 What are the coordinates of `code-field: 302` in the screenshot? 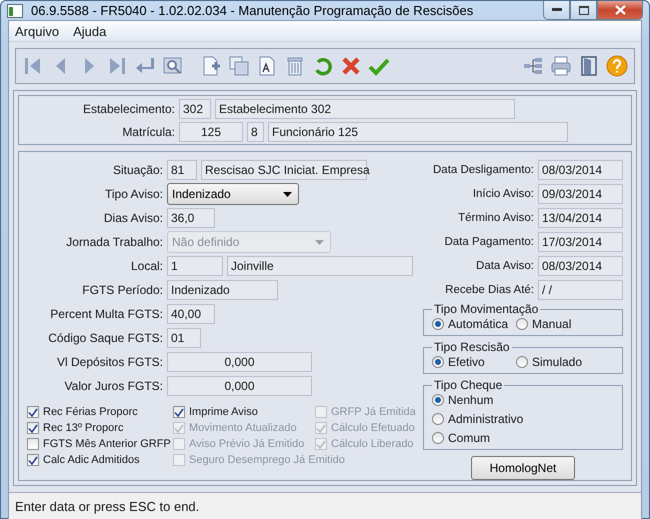 It's located at (195, 108).